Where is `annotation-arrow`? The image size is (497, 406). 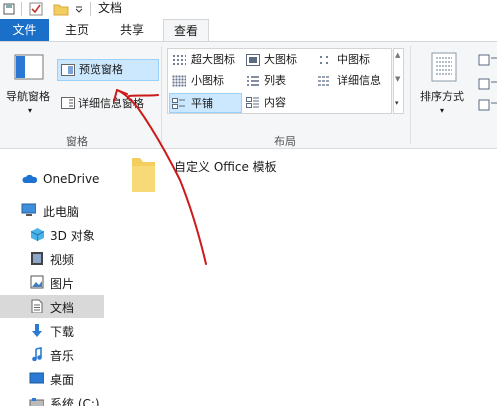
annotation-arrow is located at coordinates (160, 177).